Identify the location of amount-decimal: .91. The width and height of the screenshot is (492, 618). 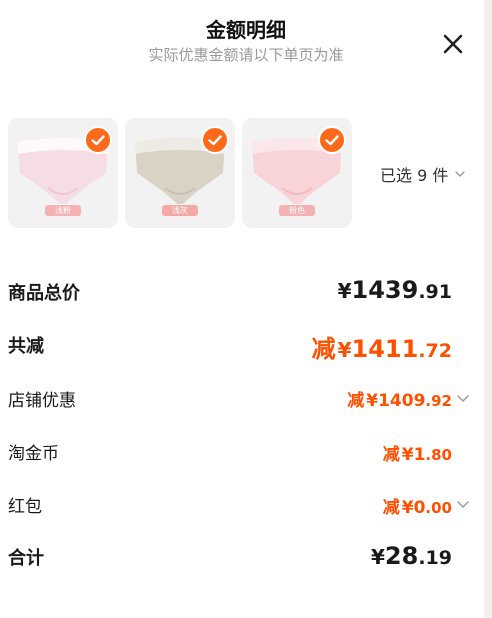
(435, 292).